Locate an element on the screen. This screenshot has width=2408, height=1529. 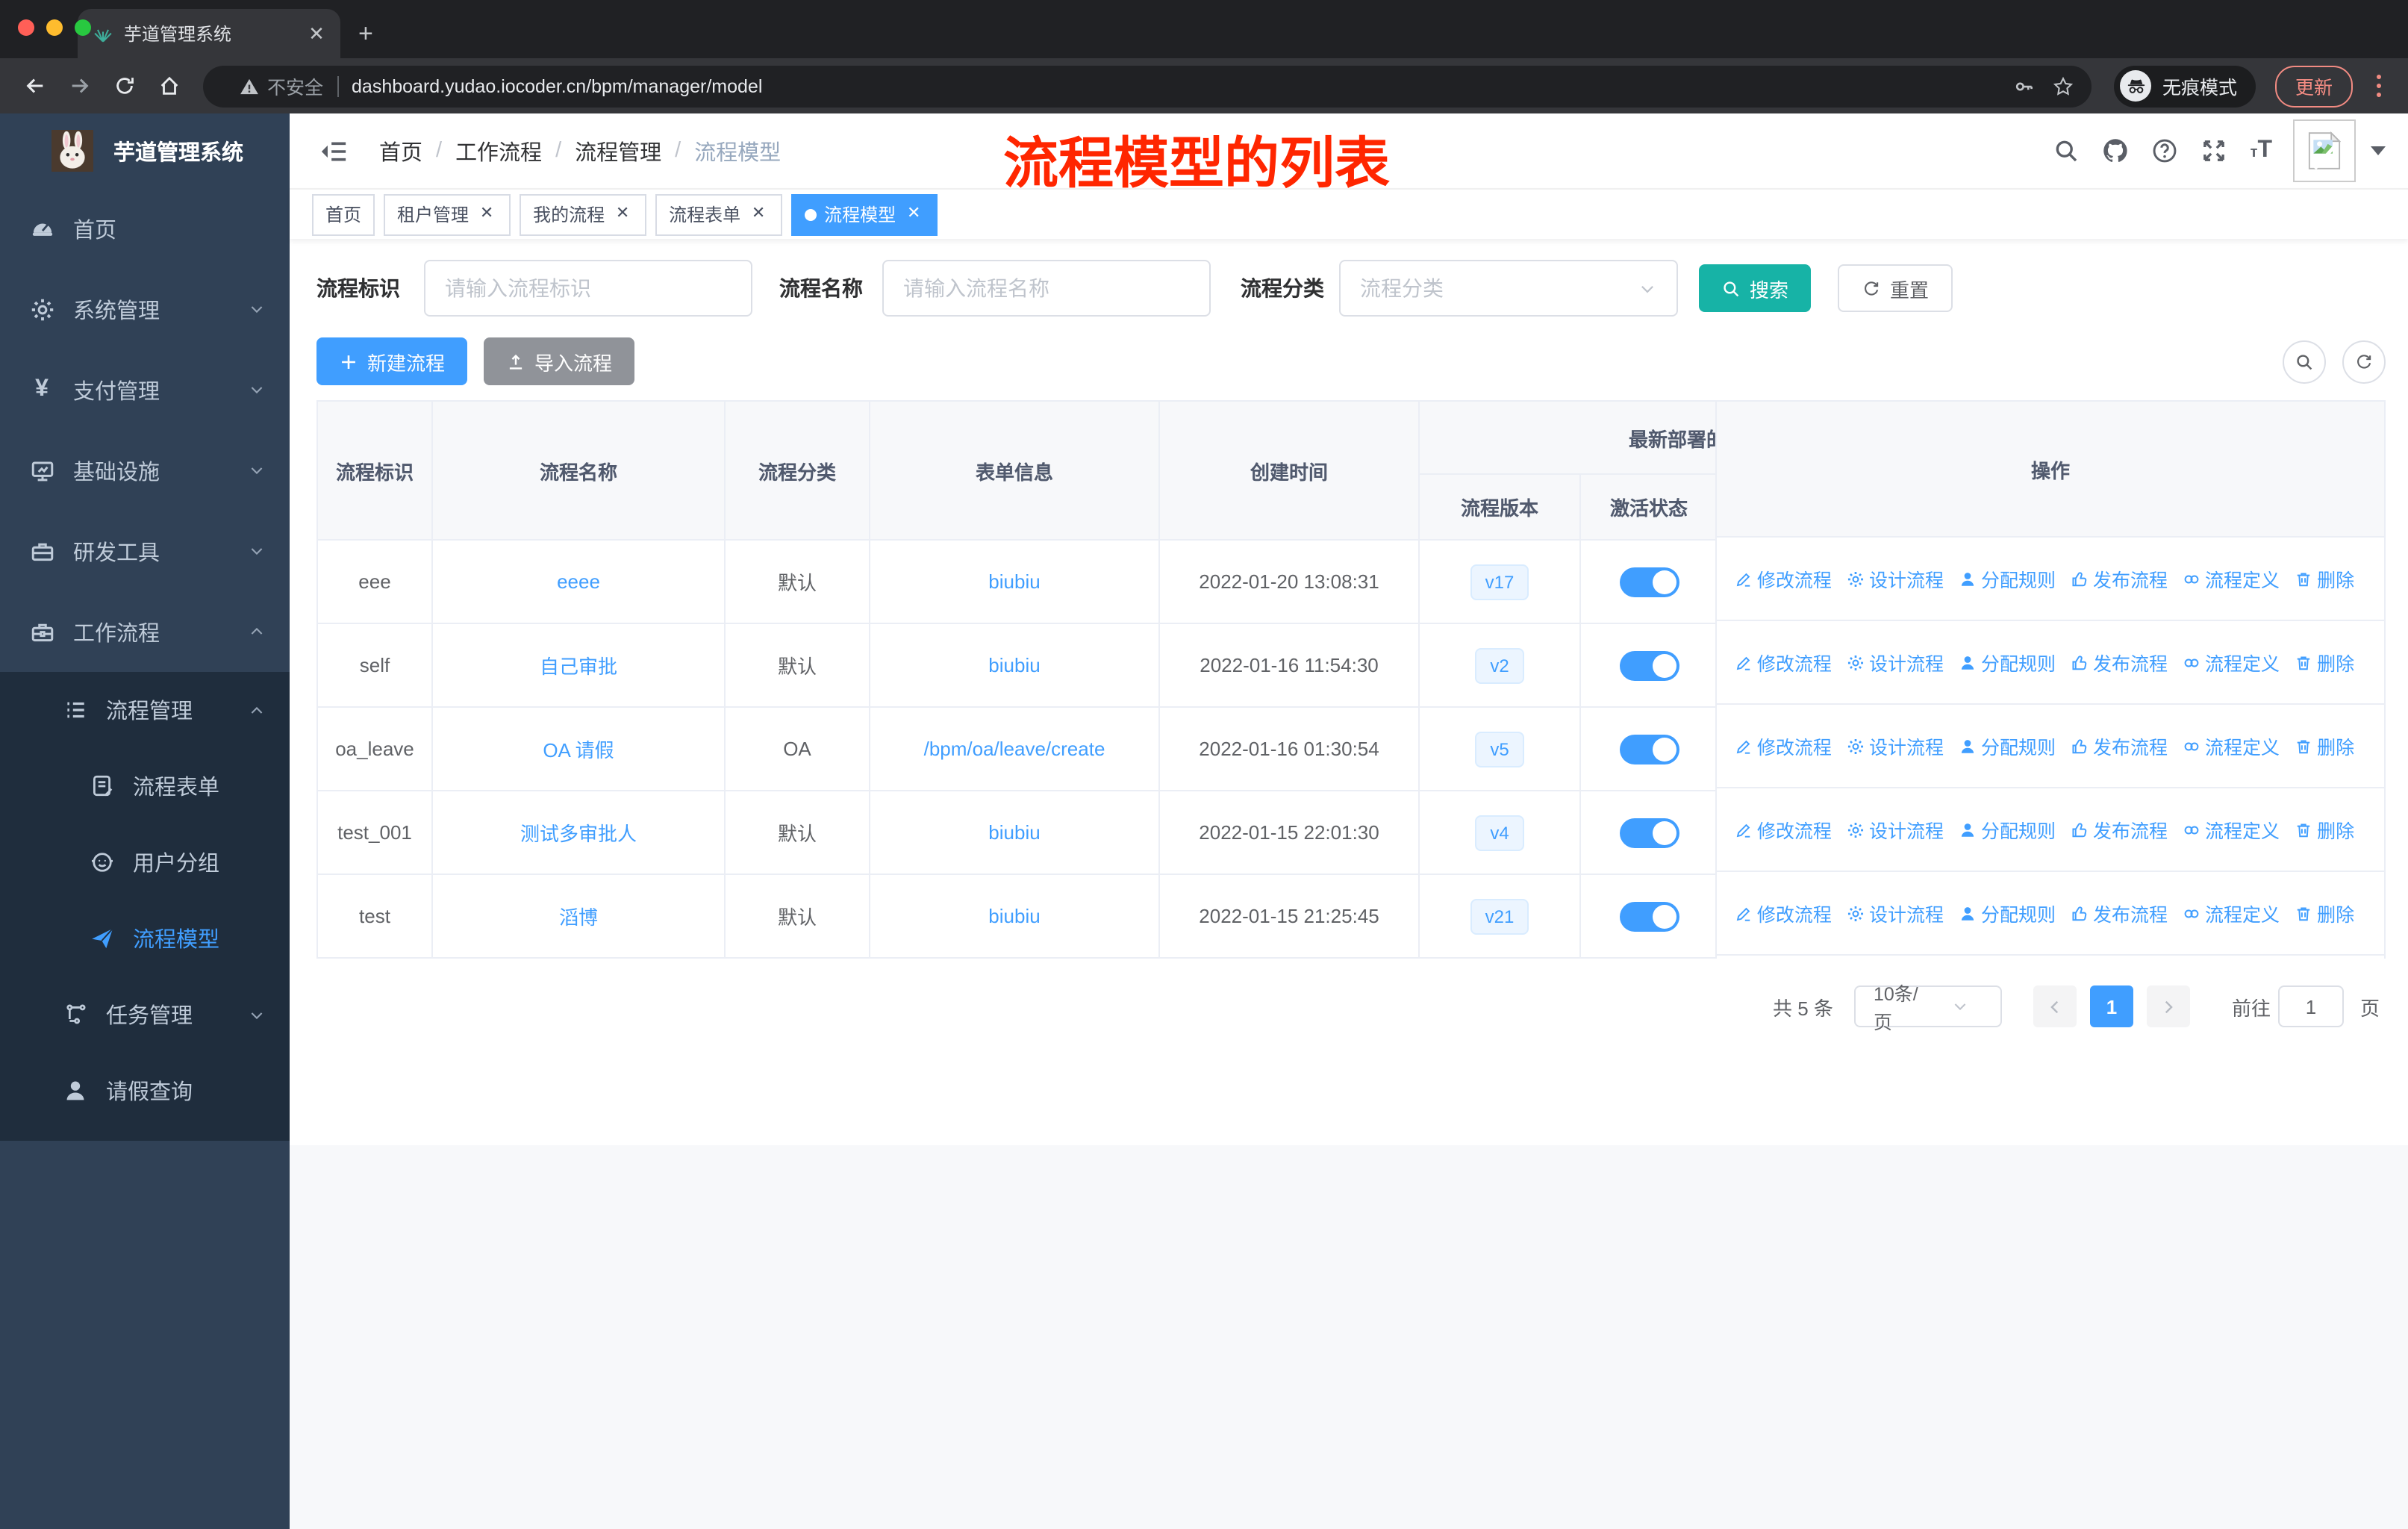
reload-icon is located at coordinates (124, 85).